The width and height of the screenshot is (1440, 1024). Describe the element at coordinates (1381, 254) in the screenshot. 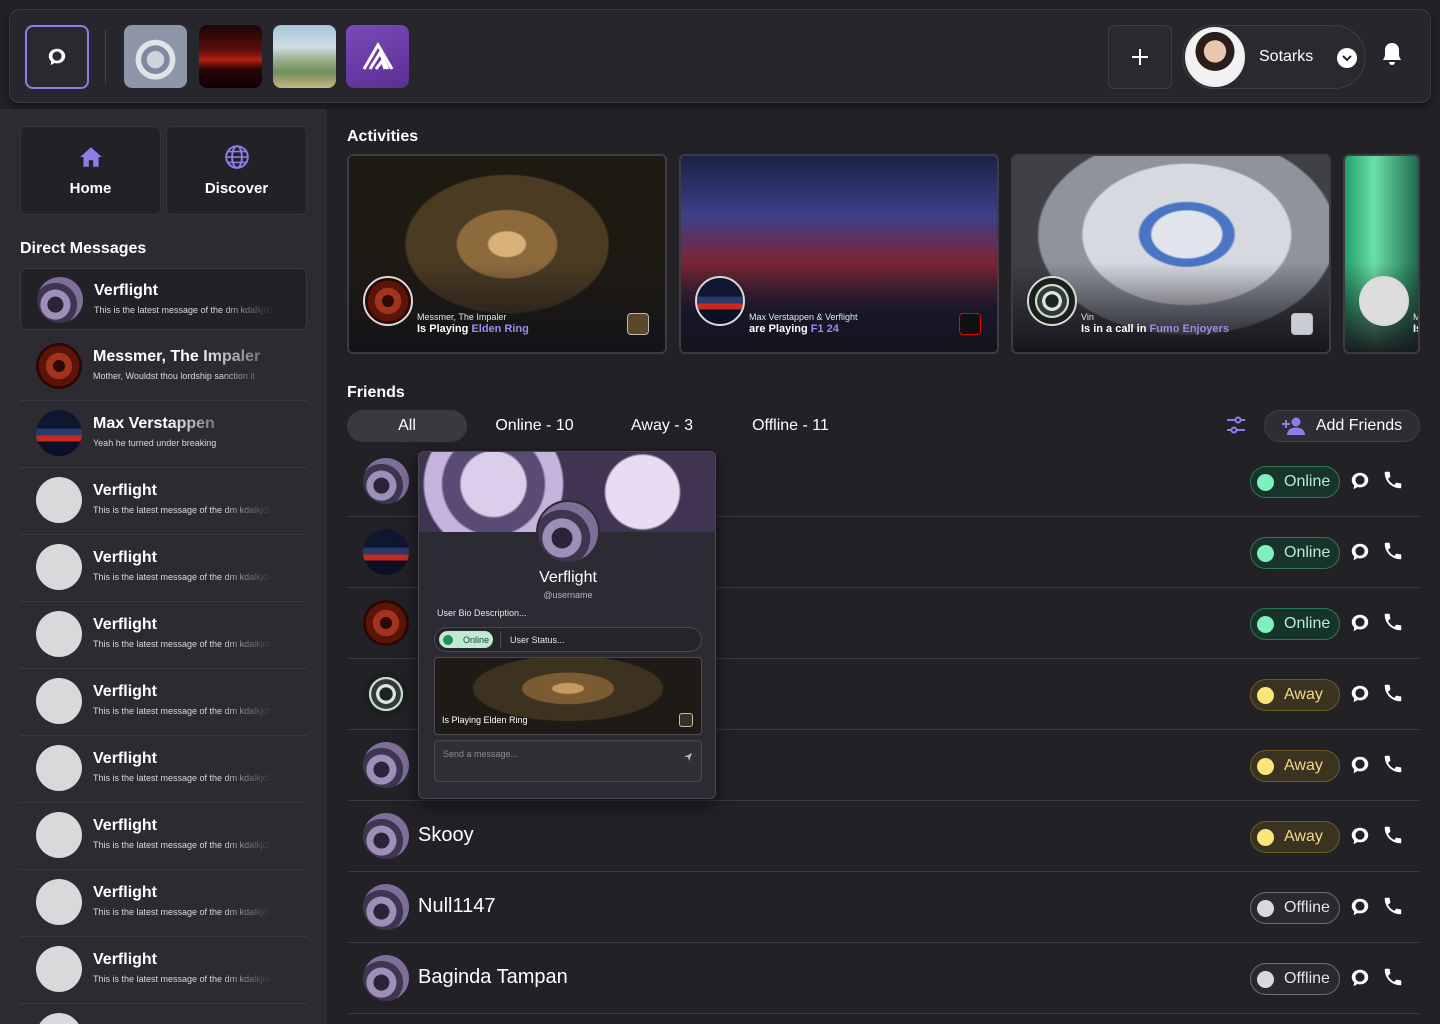

I see `activity-card: M Is` at that location.